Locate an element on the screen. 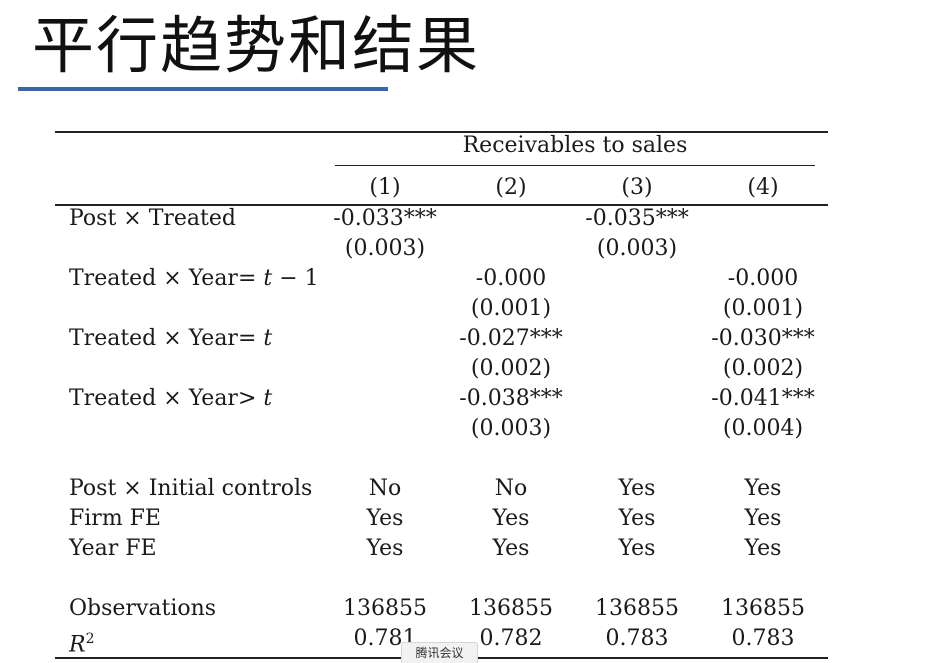  table-cell: -0.027*** is located at coordinates (511, 338).